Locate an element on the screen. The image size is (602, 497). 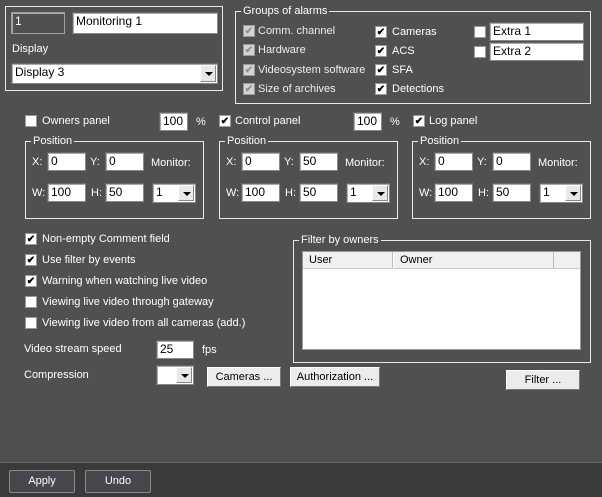
control-panel-checkbox is located at coordinates (225, 121).